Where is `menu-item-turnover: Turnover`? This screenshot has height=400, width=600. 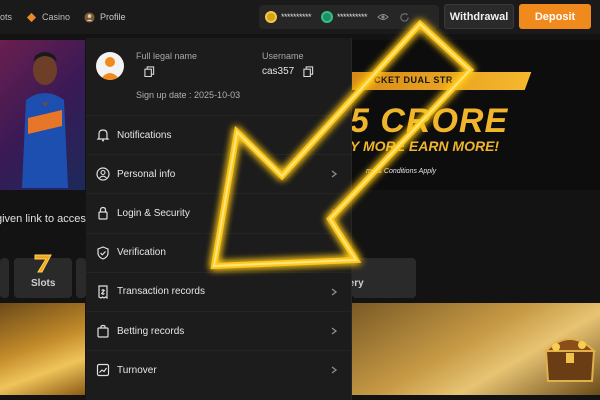
menu-item-turnover: Turnover is located at coordinates (219, 369).